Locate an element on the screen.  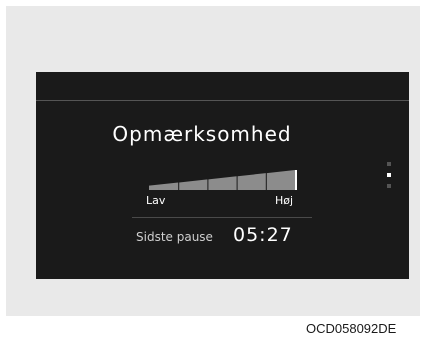
section-divider is located at coordinates (222, 217).